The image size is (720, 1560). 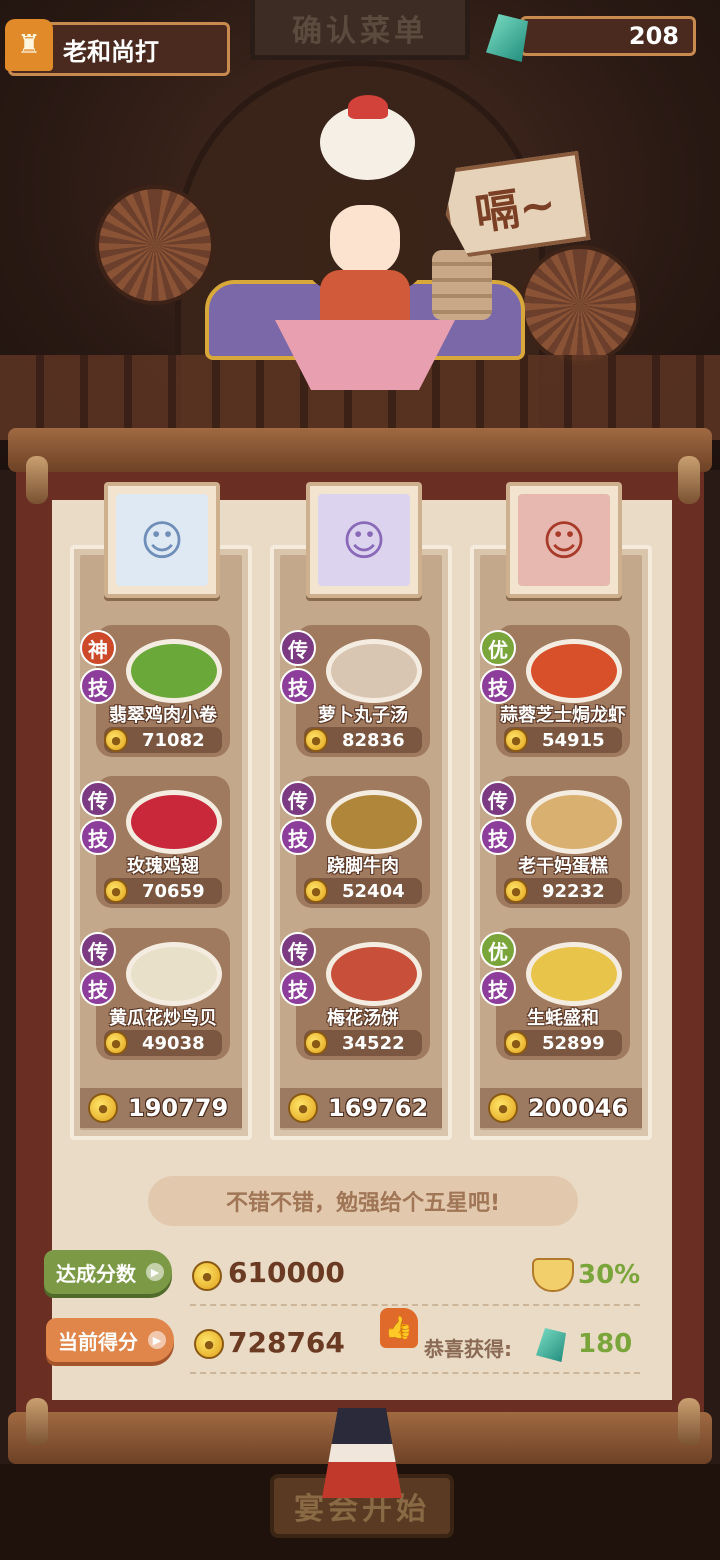 I want to click on chef-2-portrait: ☺, so click(x=364, y=540).